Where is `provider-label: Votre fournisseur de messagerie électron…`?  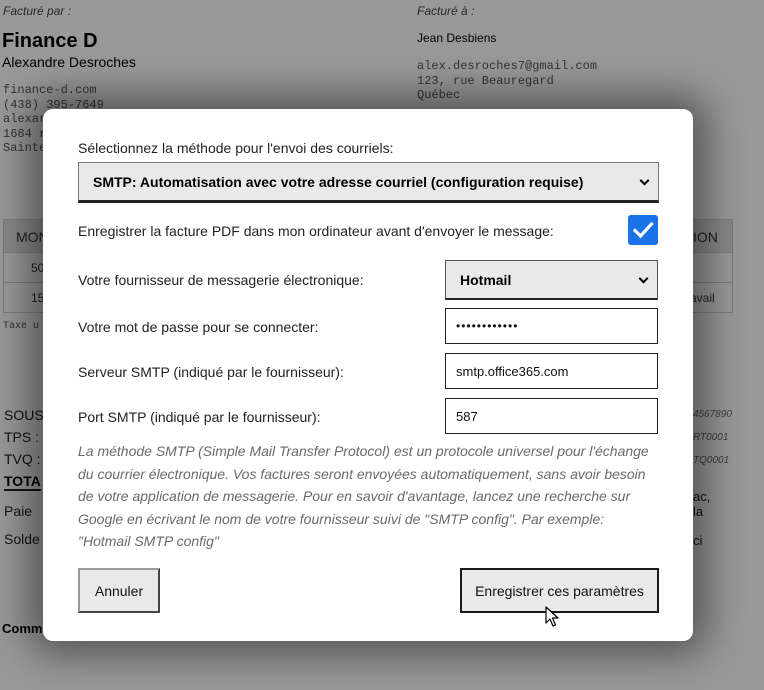 provider-label: Votre fournisseur de messagerie électron… is located at coordinates (221, 280).